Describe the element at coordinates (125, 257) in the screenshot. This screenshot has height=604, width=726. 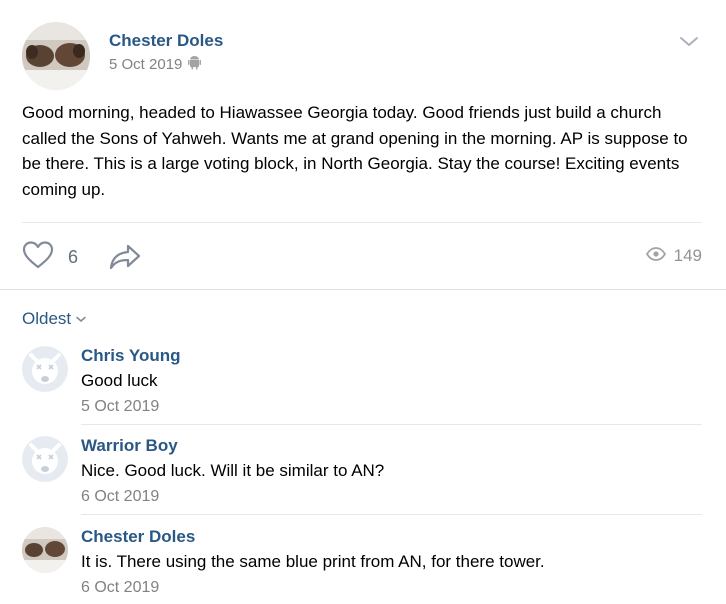
I see `share-icon` at that location.